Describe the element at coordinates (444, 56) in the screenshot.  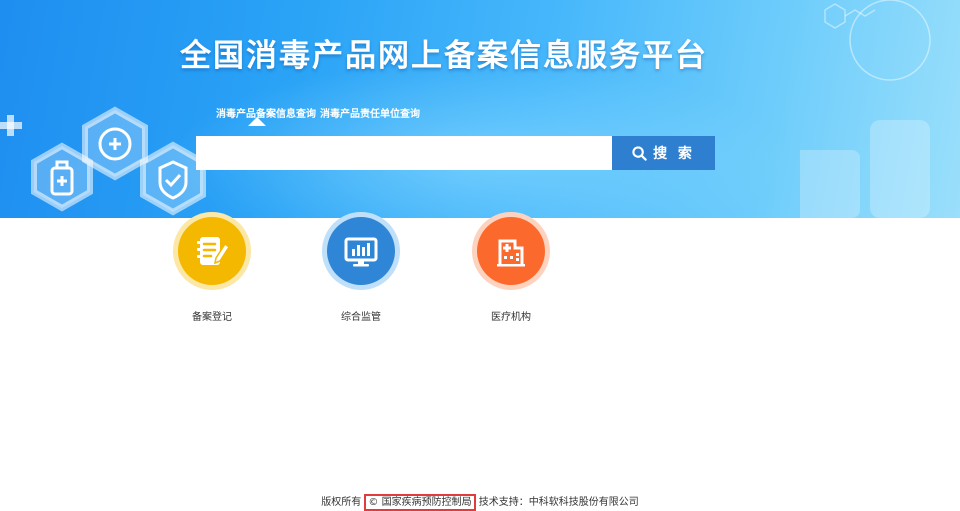
I see `site-title: 全国消毒产品网上备案信息服务平台` at that location.